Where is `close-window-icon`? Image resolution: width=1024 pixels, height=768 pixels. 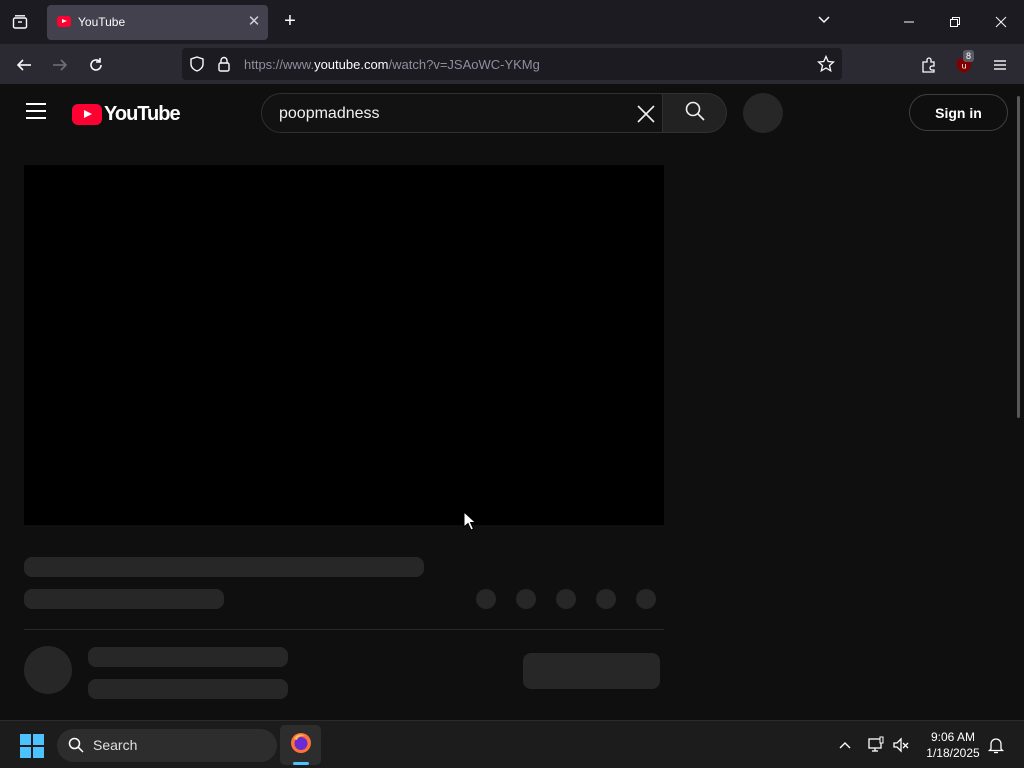
close-window-icon is located at coordinates (1001, 22).